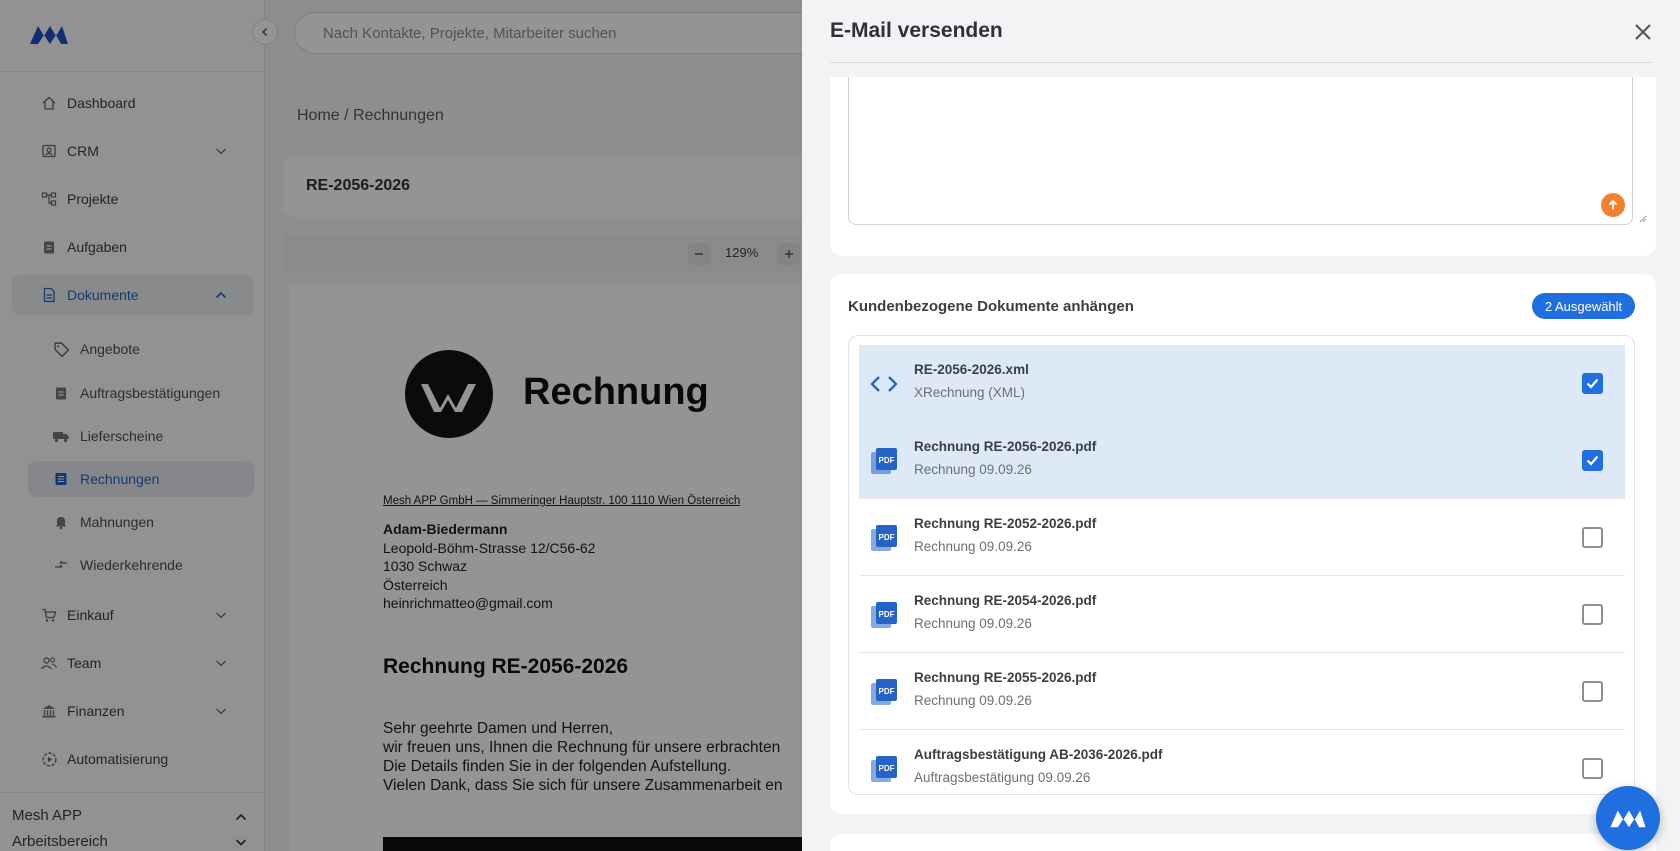  I want to click on arrow-up-icon, so click(1613, 204).